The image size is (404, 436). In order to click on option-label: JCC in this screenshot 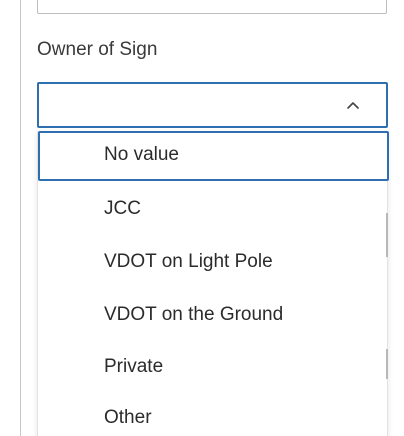, I will do `click(122, 208)`.